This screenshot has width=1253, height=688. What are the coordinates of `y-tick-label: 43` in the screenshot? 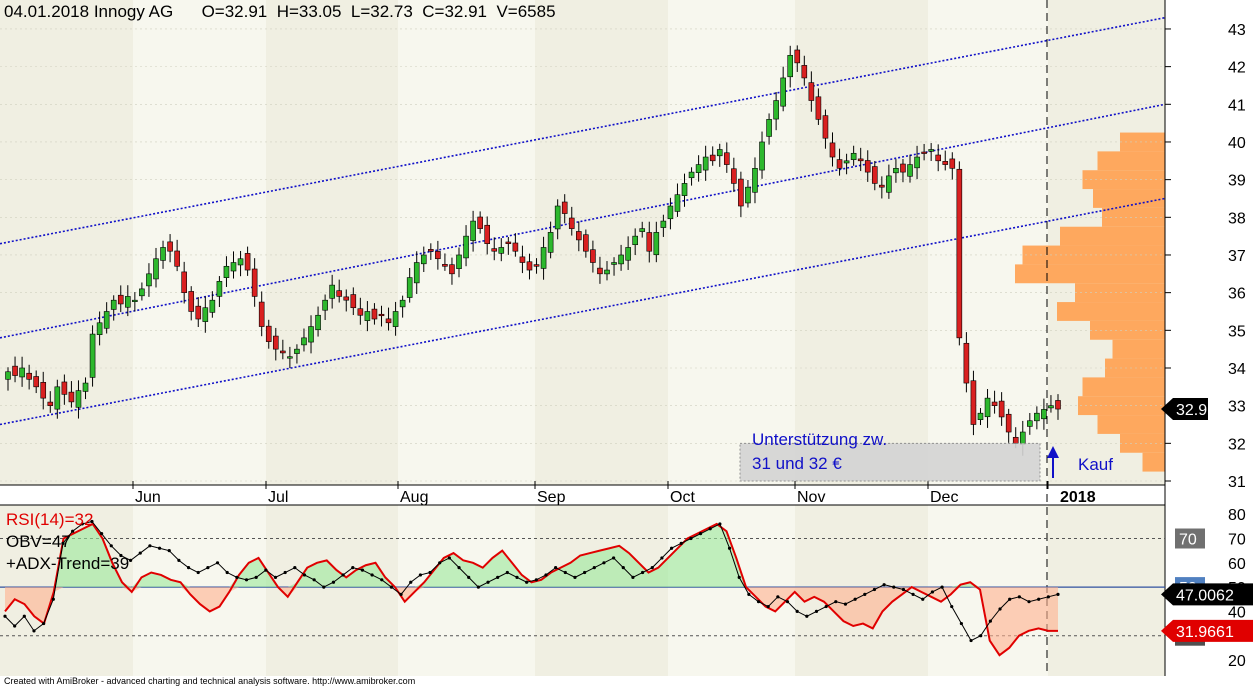 It's located at (1237, 30).